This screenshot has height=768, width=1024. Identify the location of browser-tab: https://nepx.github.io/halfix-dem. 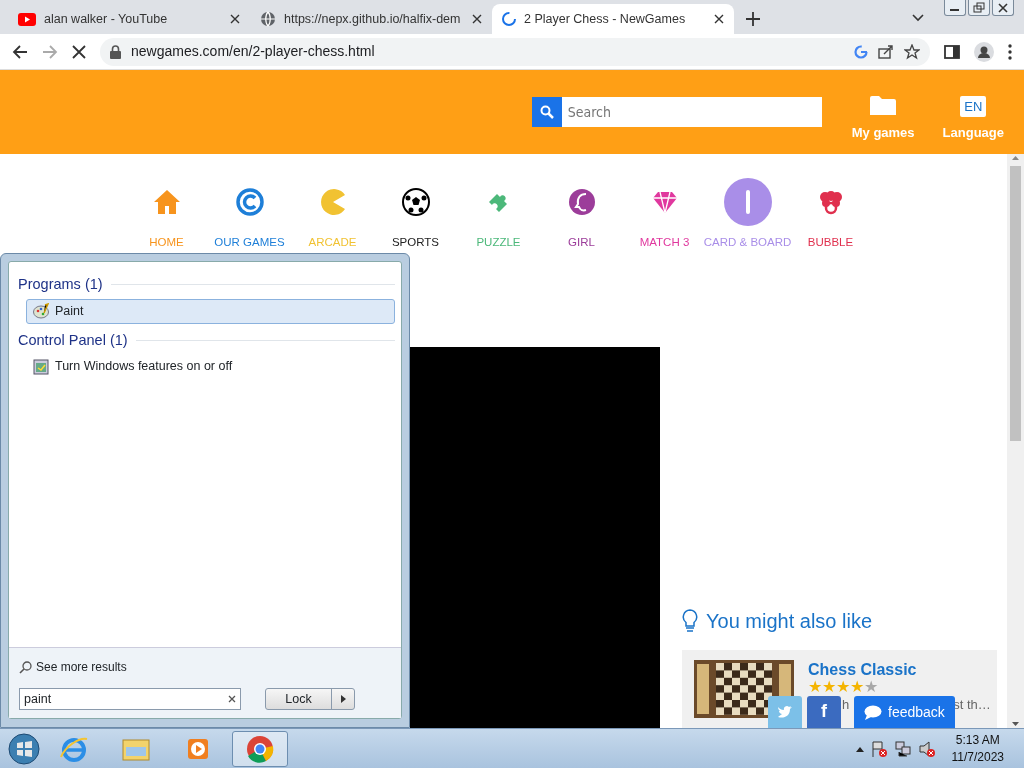
(371, 19).